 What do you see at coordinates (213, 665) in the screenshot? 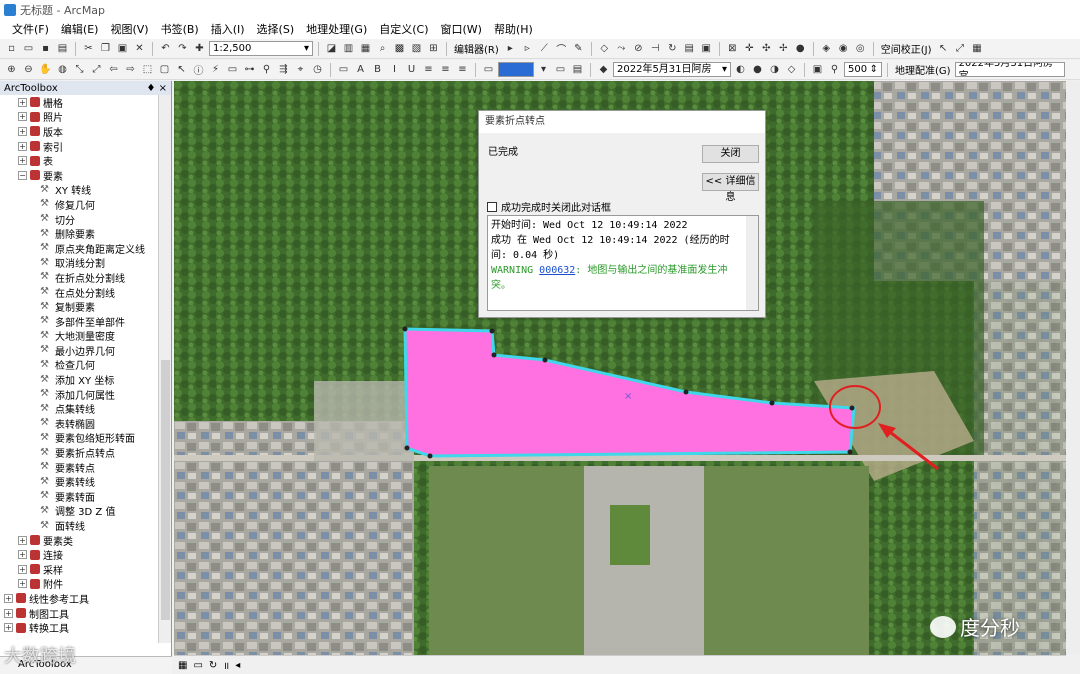
I see `refresh-icon: ↻` at bounding box center [213, 665].